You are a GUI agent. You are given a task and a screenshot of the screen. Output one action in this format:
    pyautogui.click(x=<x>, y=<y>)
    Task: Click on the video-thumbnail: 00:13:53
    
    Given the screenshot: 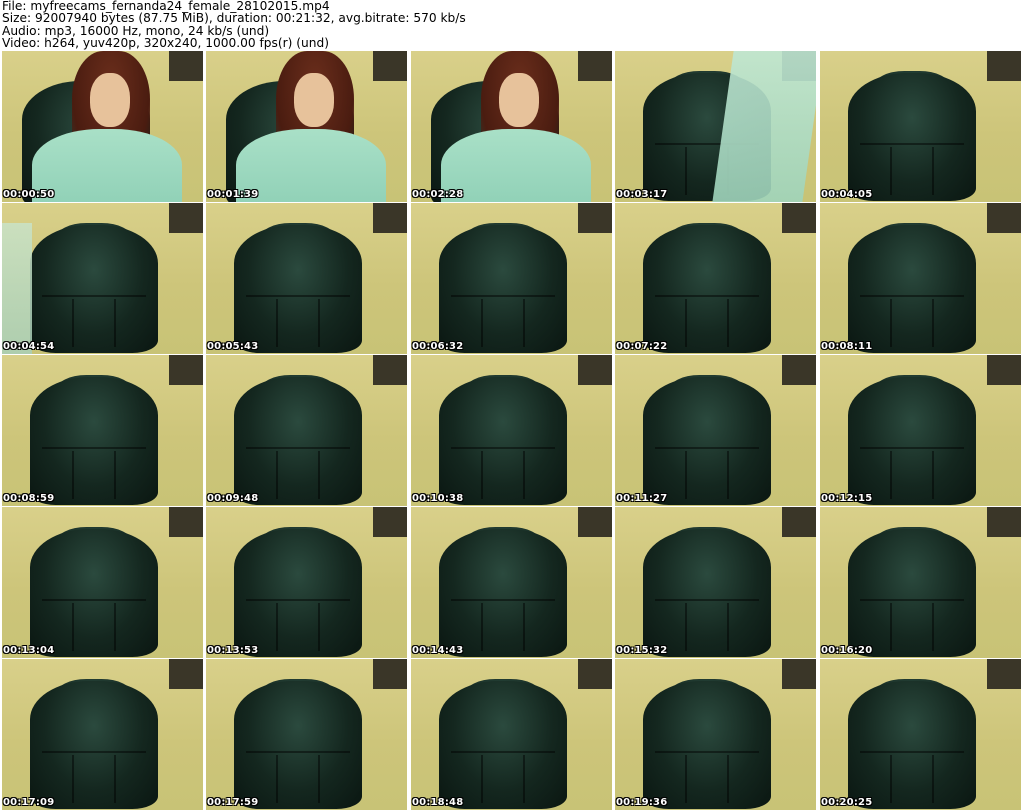 What is the action you would take?
    pyautogui.click(x=306, y=582)
    